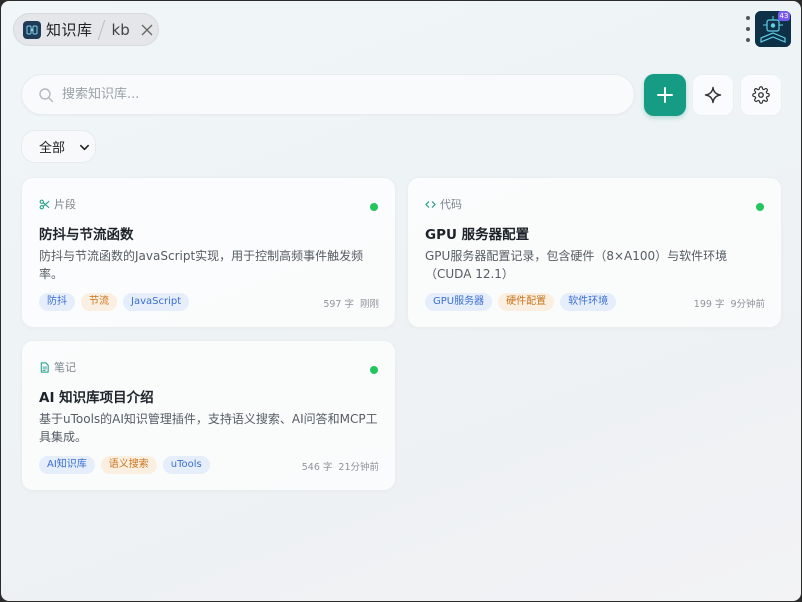 The width and height of the screenshot is (802, 602). I want to click on card-type-label: 片段, so click(65, 204).